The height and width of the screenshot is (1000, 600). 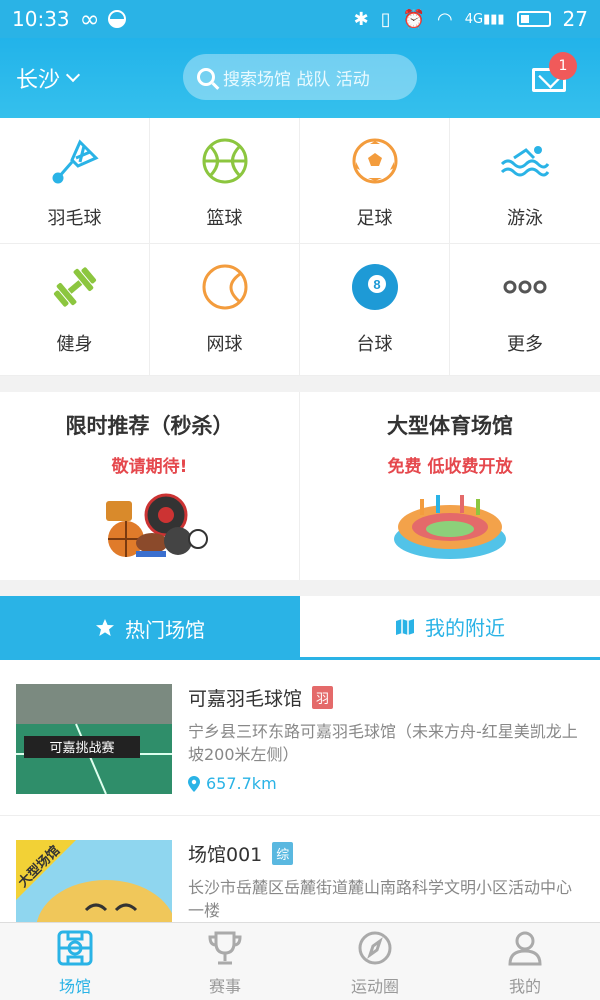 I want to click on bottom-nav: 场馆 赛事 运动圈 我的, so click(x=300, y=961).